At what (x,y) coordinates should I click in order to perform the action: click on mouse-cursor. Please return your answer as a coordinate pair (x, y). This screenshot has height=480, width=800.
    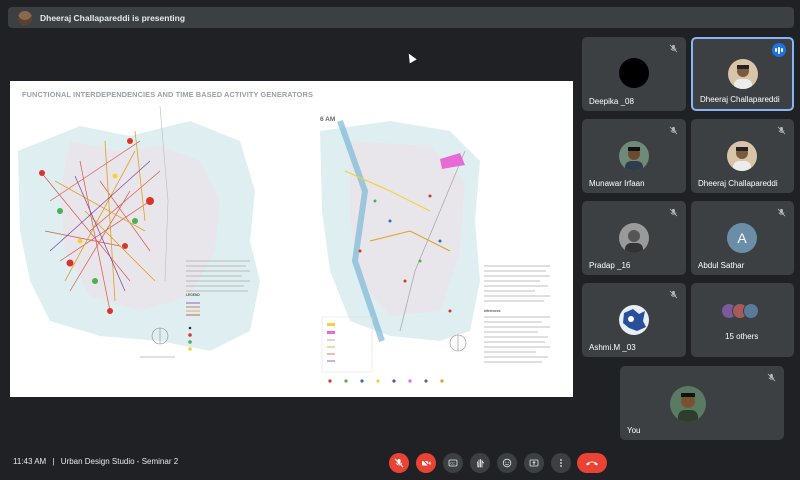
    Looking at the image, I should click on (411, 57).